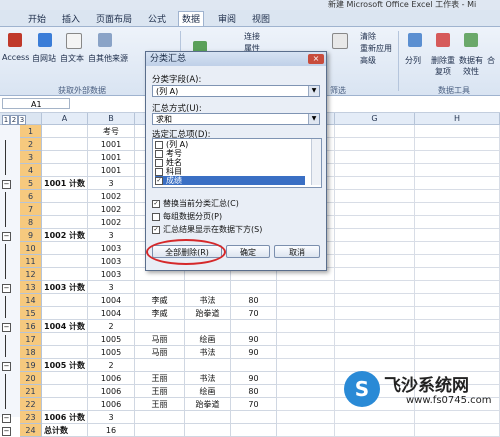 The image size is (500, 437). Describe the element at coordinates (187, 216) in the screenshot. I see `option-checkbox: 每组数据分页(P)` at that location.